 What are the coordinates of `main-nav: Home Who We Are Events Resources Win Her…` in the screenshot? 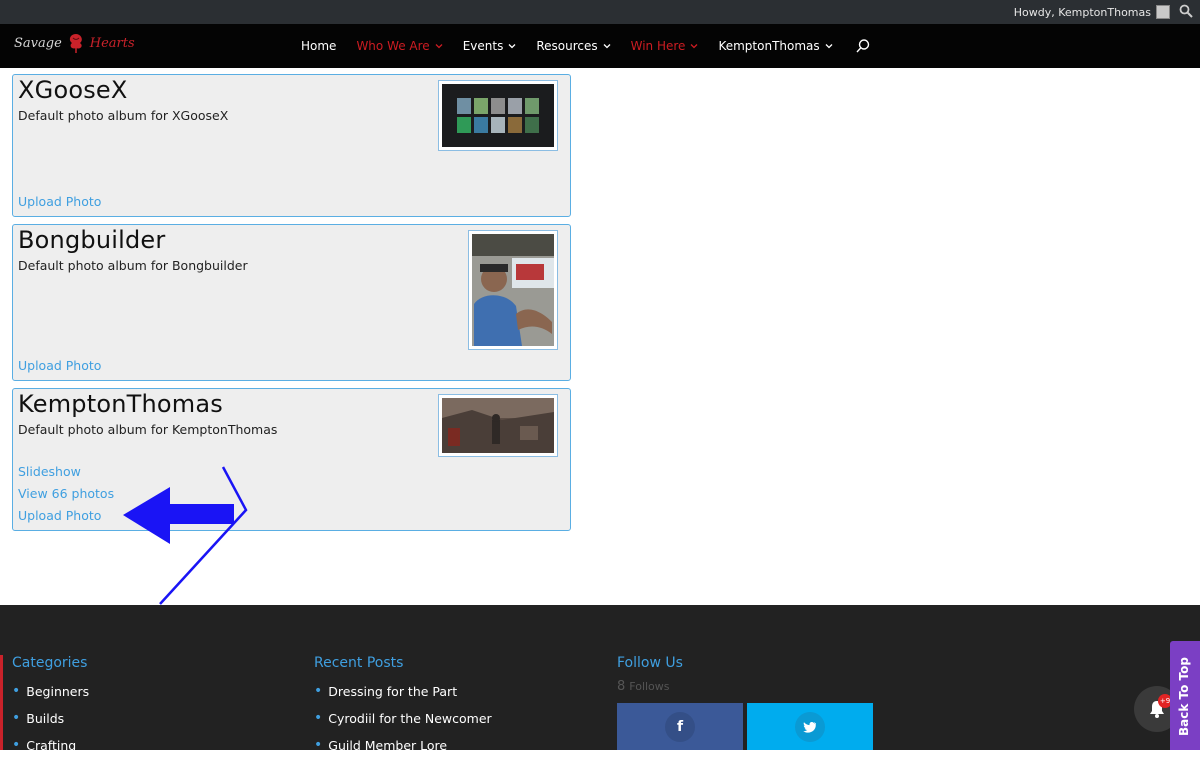 It's located at (586, 46).